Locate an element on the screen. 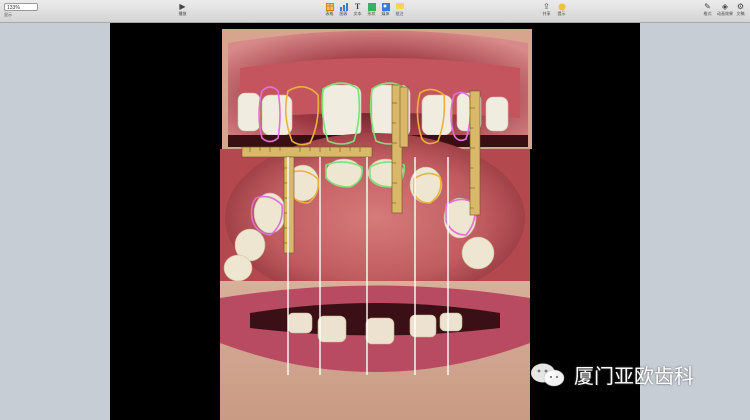  zoom-label: 显示 is located at coordinates (8, 14).